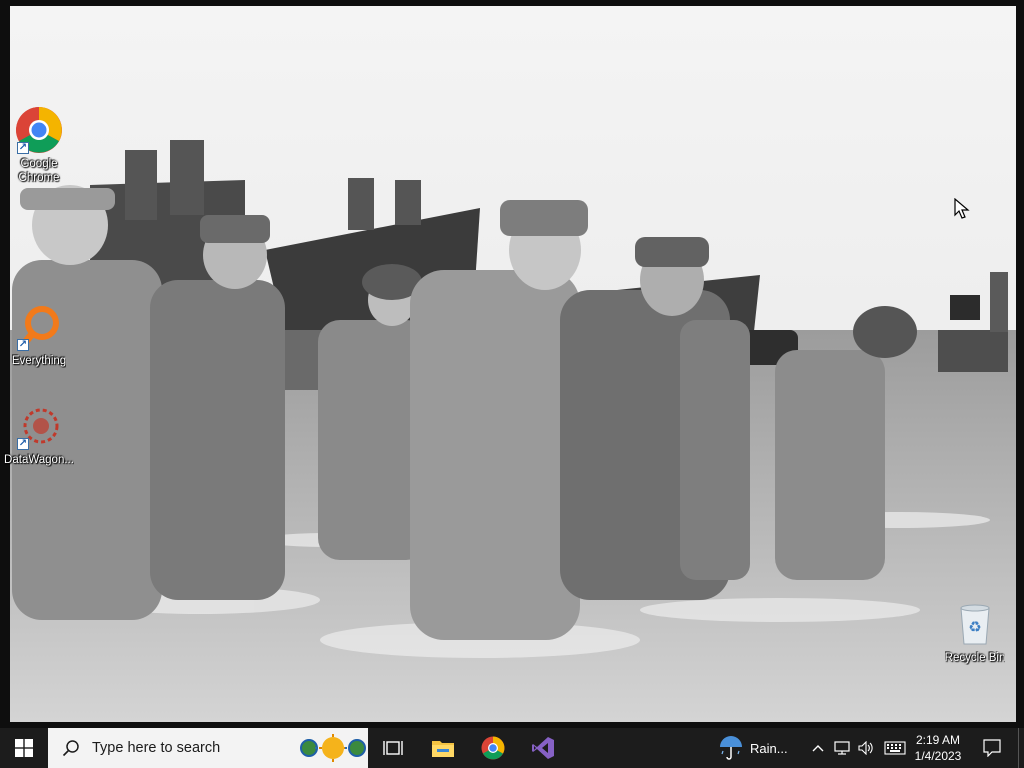 This screenshot has height=768, width=1024. What do you see at coordinates (938, 756) in the screenshot?
I see `clock-date: 1/4/2023` at bounding box center [938, 756].